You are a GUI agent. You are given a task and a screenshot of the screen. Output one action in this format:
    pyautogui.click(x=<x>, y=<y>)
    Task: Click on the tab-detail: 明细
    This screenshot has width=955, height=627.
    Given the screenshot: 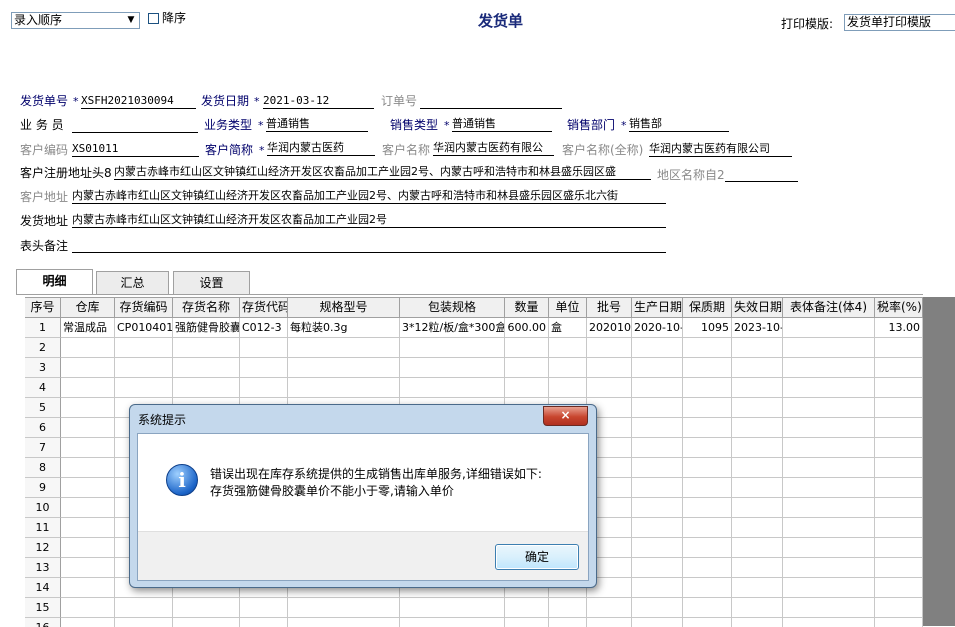 What is the action you would take?
    pyautogui.click(x=54, y=281)
    